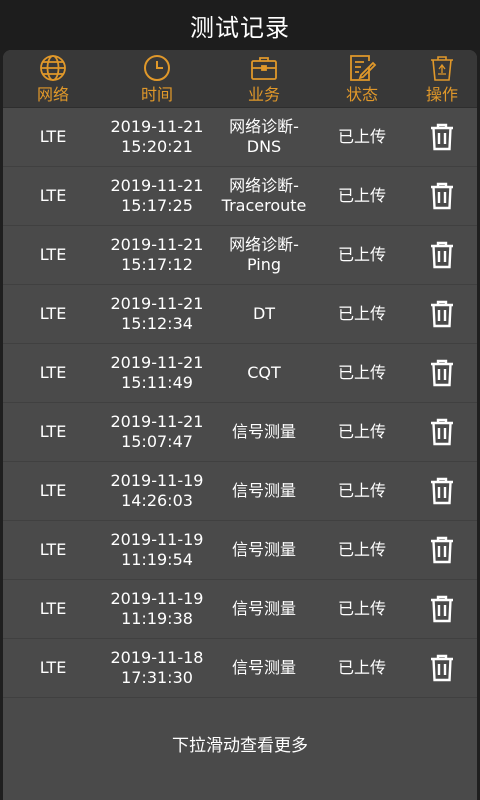  Describe the element at coordinates (157, 146) in the screenshot. I see `record-time: 15:20:21` at that location.